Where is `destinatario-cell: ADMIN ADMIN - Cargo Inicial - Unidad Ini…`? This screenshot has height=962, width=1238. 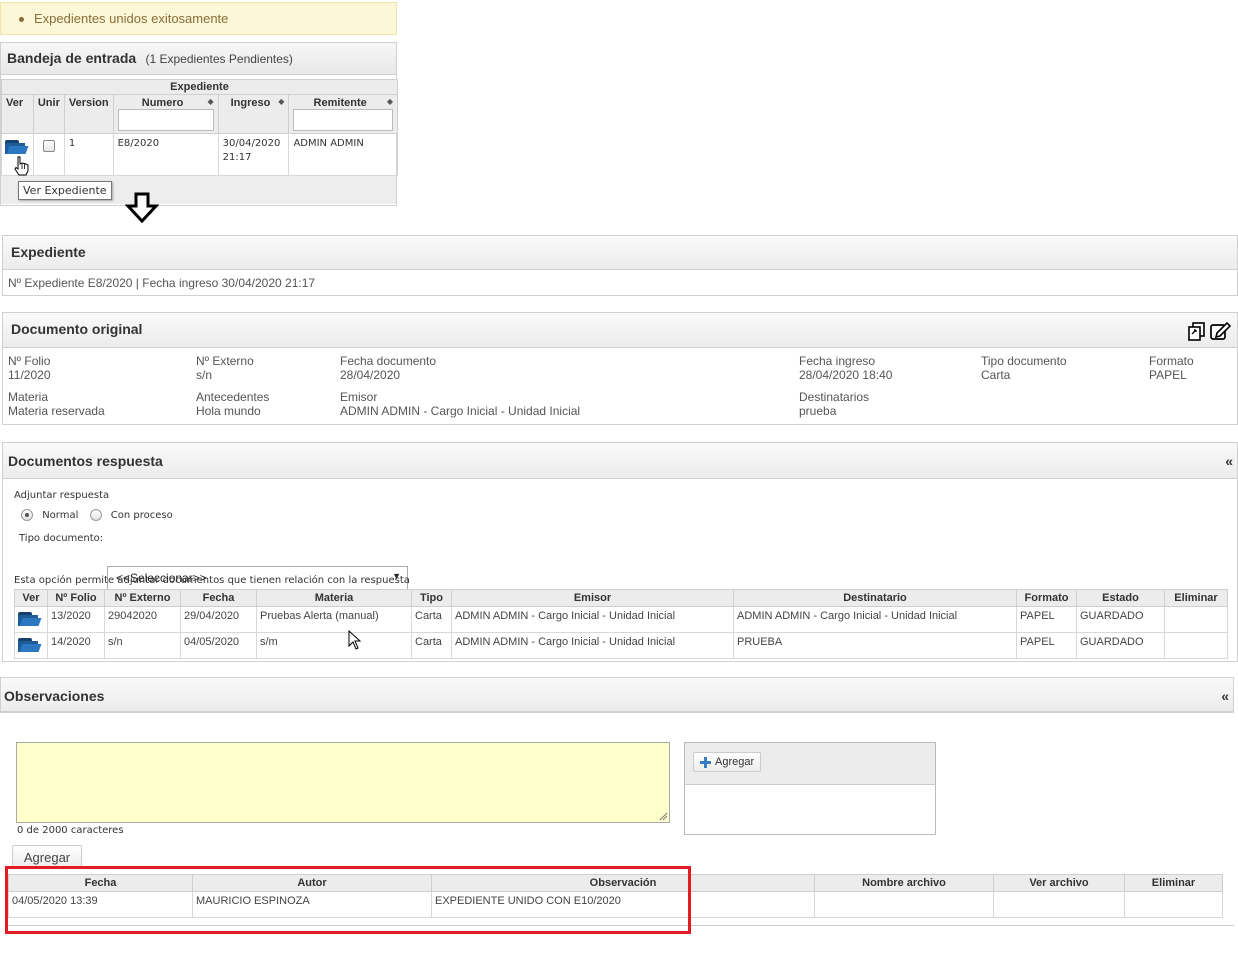 destinatario-cell: ADMIN ADMIN - Cargo Inicial - Unidad Ini… is located at coordinates (875, 619).